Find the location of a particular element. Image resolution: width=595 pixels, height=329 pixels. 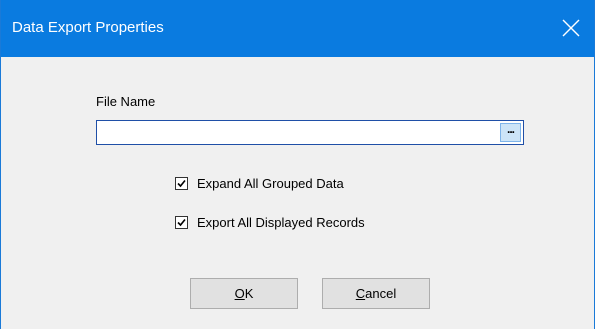

window-title: Data Export Properties is located at coordinates (88, 27).